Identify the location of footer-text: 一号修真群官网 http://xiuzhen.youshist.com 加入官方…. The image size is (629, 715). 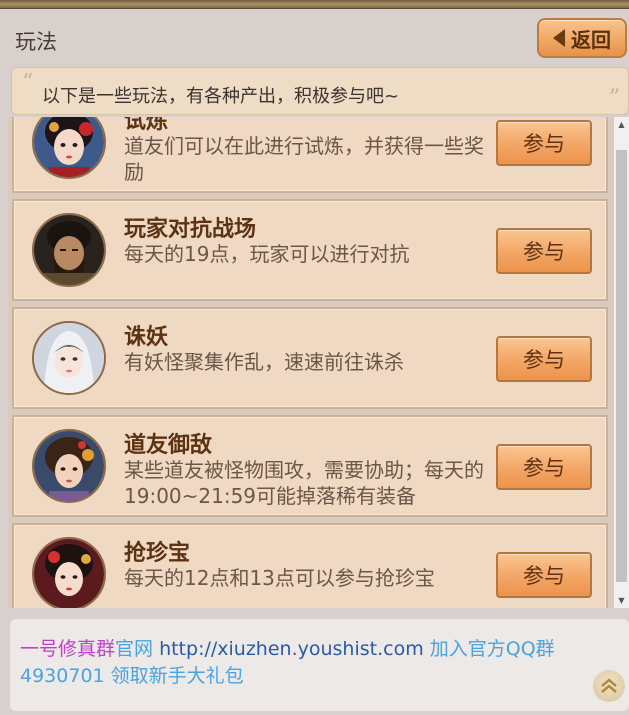
(310, 663).